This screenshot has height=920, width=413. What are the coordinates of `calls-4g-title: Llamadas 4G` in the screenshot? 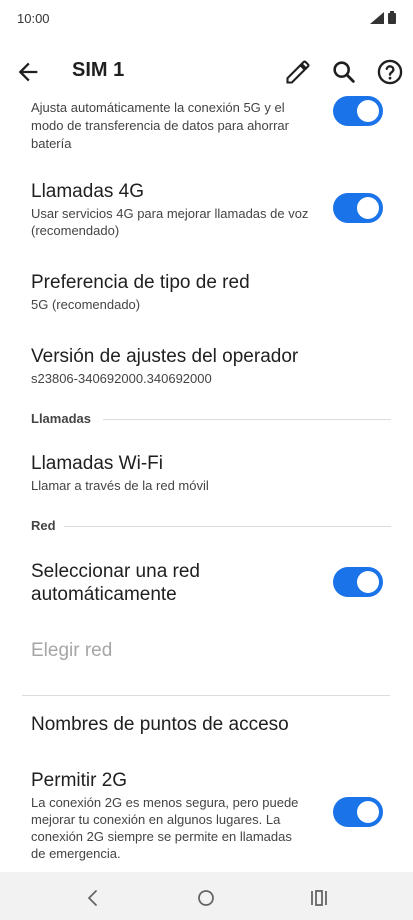 It's located at (88, 191).